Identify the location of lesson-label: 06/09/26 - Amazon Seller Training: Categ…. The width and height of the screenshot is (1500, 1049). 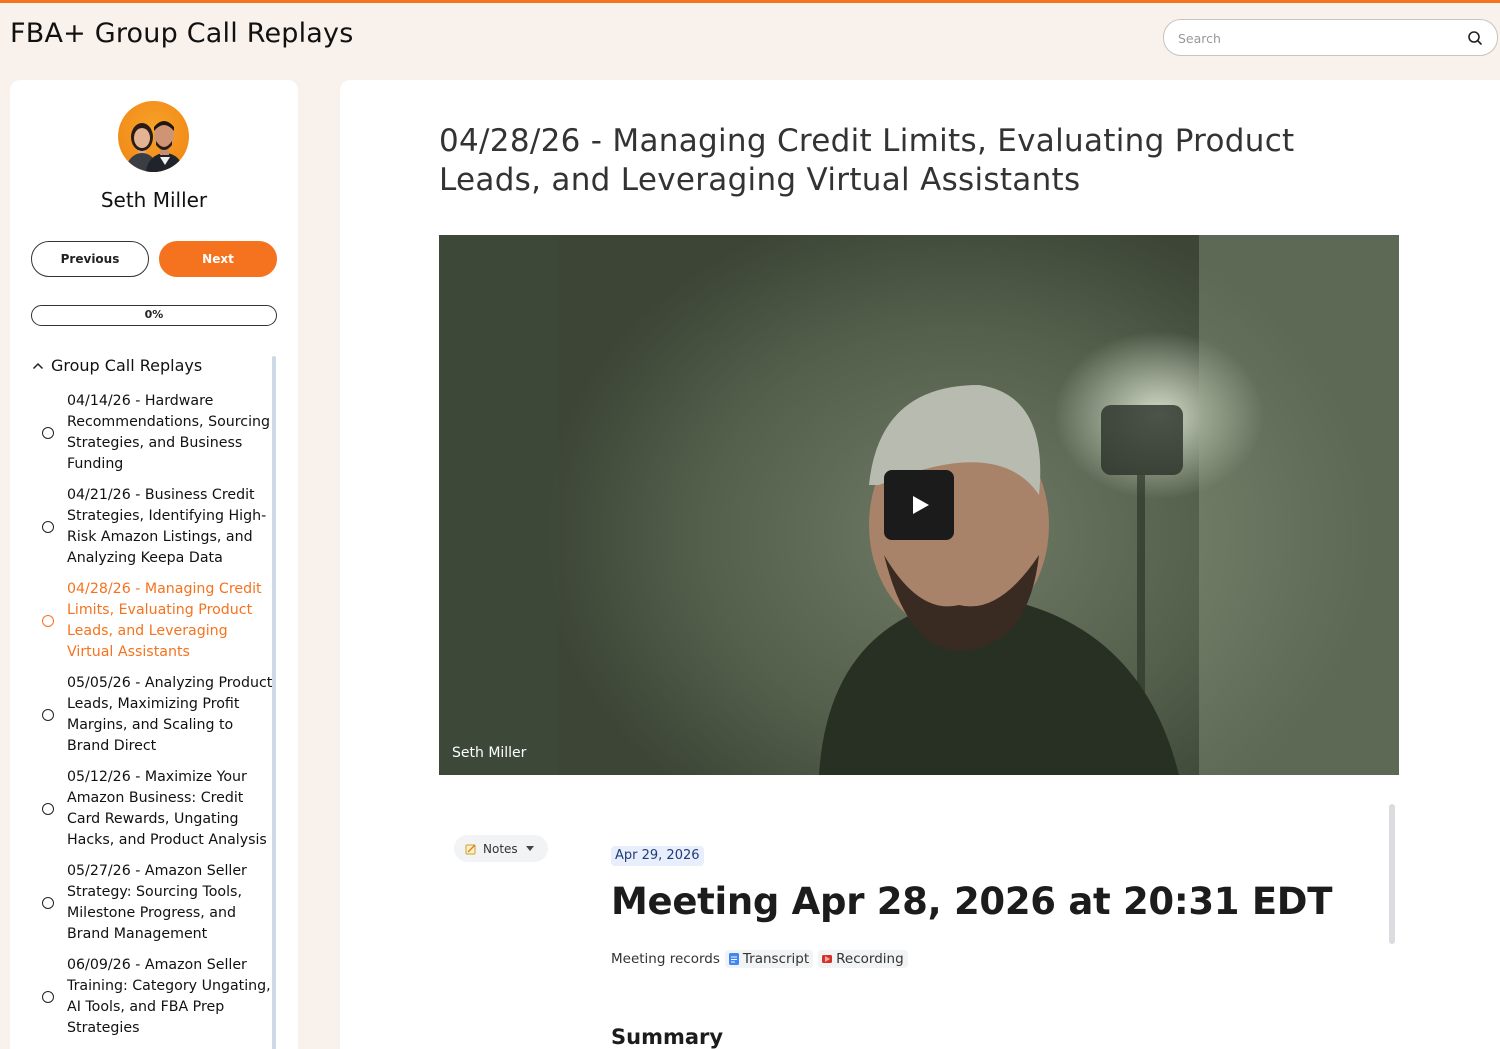
(169, 996).